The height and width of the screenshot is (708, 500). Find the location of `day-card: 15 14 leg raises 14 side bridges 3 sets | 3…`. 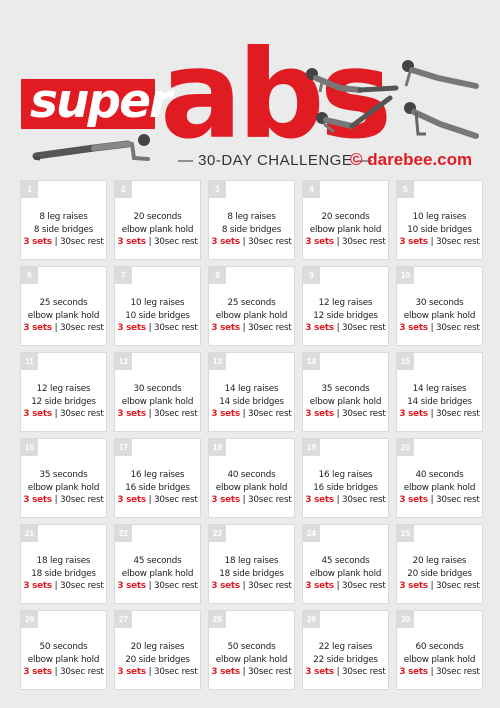

day-card: 15 14 leg raises 14 side bridges 3 sets | 3… is located at coordinates (439, 392).